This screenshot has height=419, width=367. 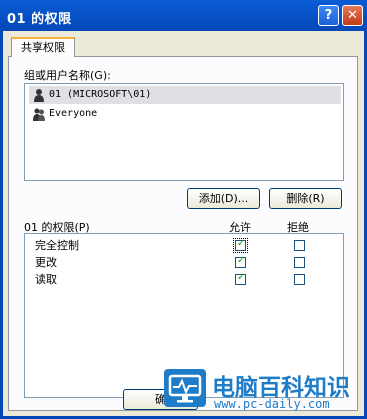 What do you see at coordinates (57, 245) in the screenshot?
I see `permission-full-control: 完全控制` at bounding box center [57, 245].